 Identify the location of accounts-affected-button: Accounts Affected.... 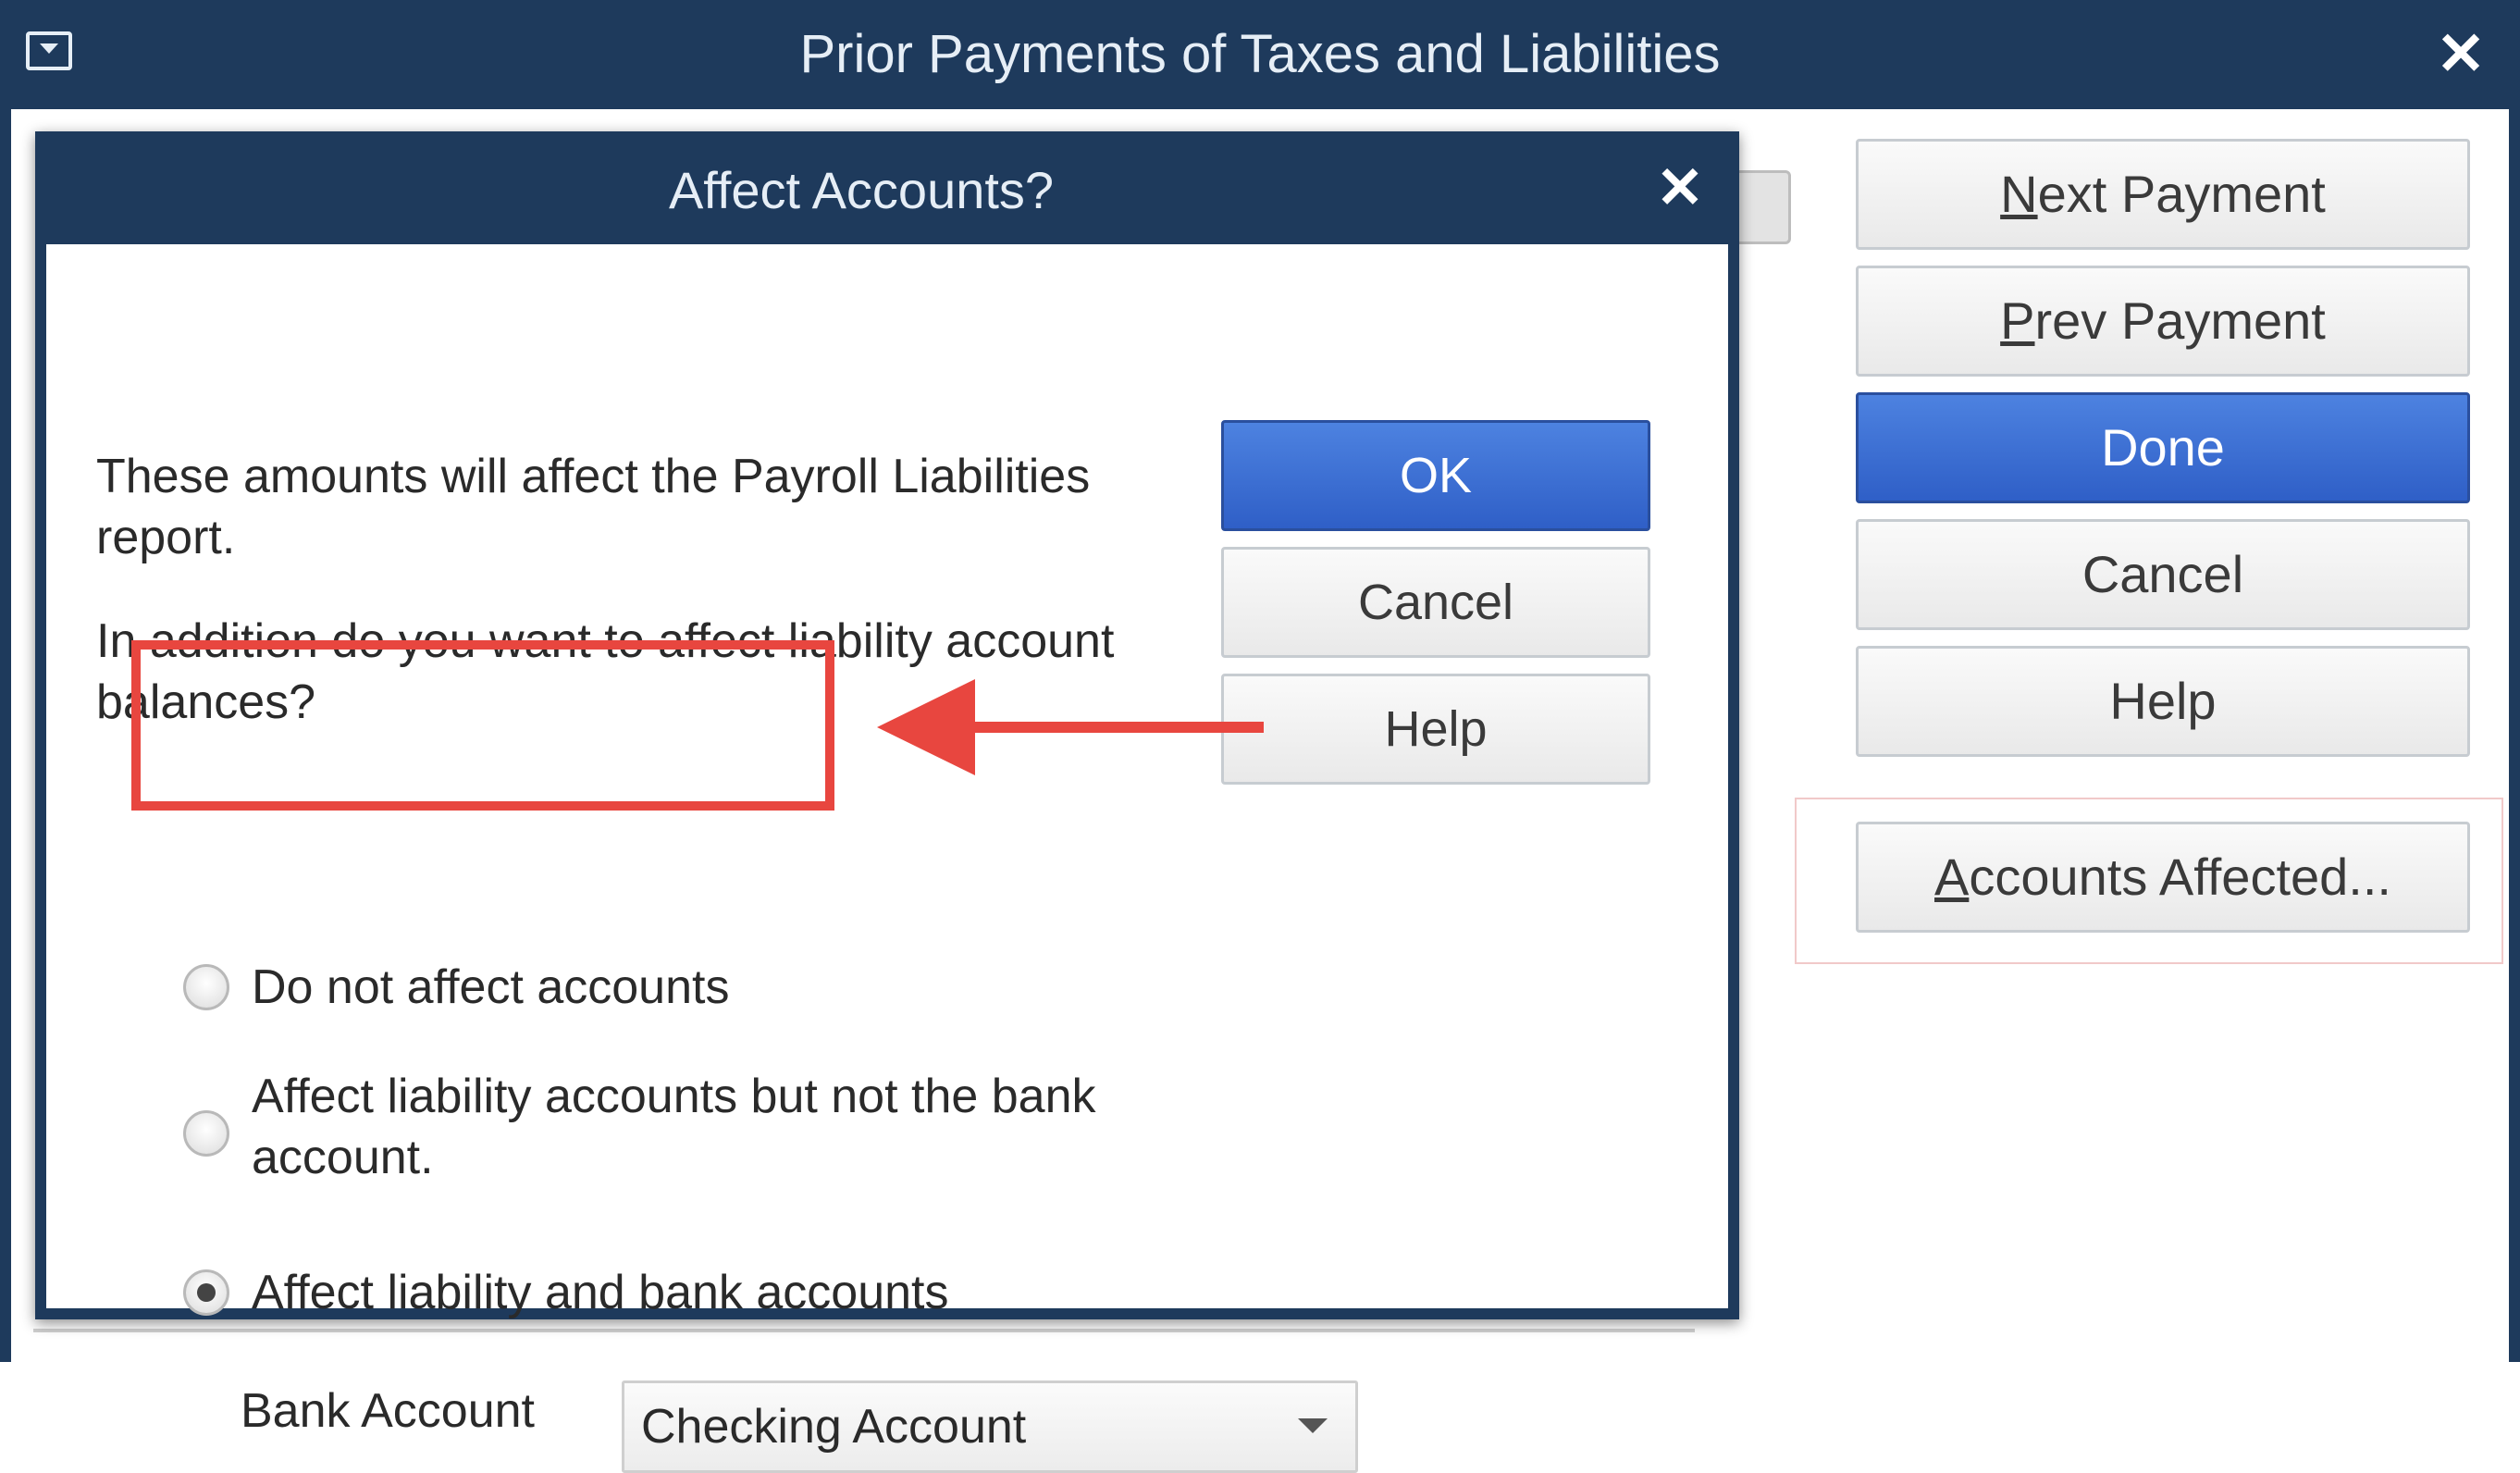
(2163, 877).